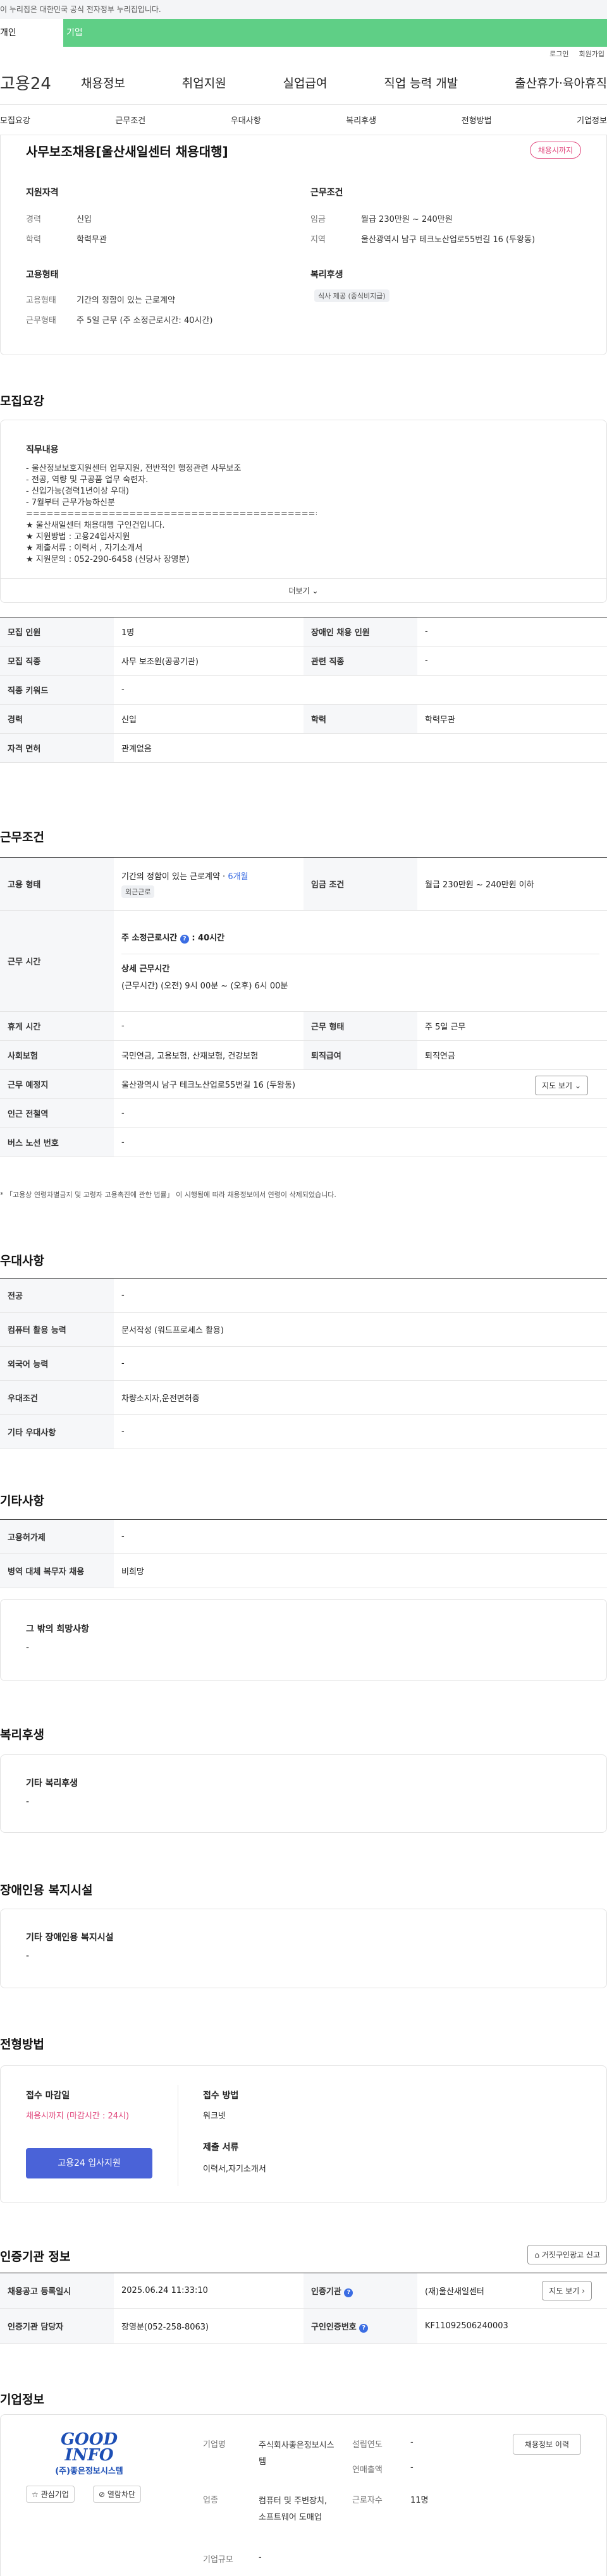 The width and height of the screenshot is (607, 2576). I want to click on table-row: 병역 대체 복무자 채용 비희망, so click(303, 1570).